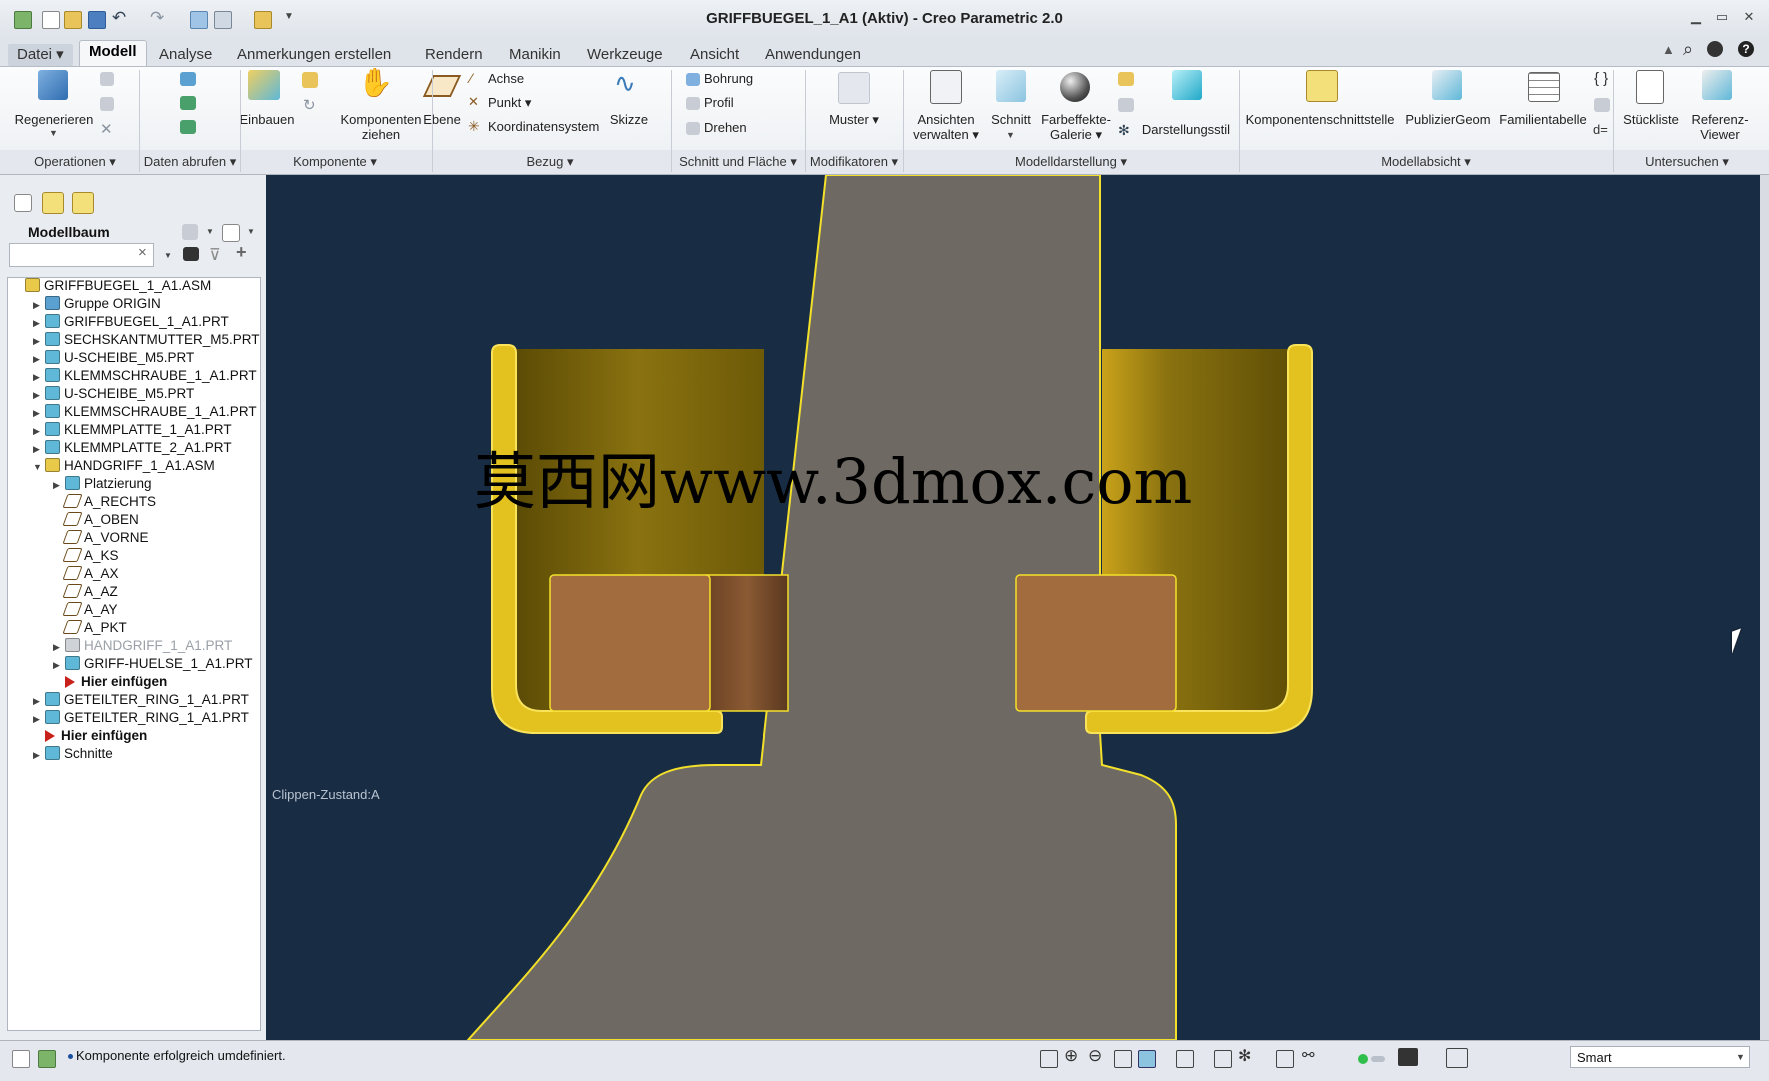  Describe the element at coordinates (136, 610) in the screenshot. I see `tree-item: A_AY` at that location.